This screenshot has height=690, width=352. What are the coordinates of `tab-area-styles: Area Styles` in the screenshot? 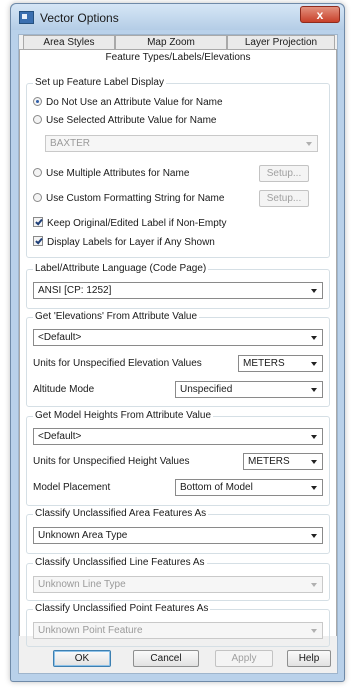 It's located at (69, 42).